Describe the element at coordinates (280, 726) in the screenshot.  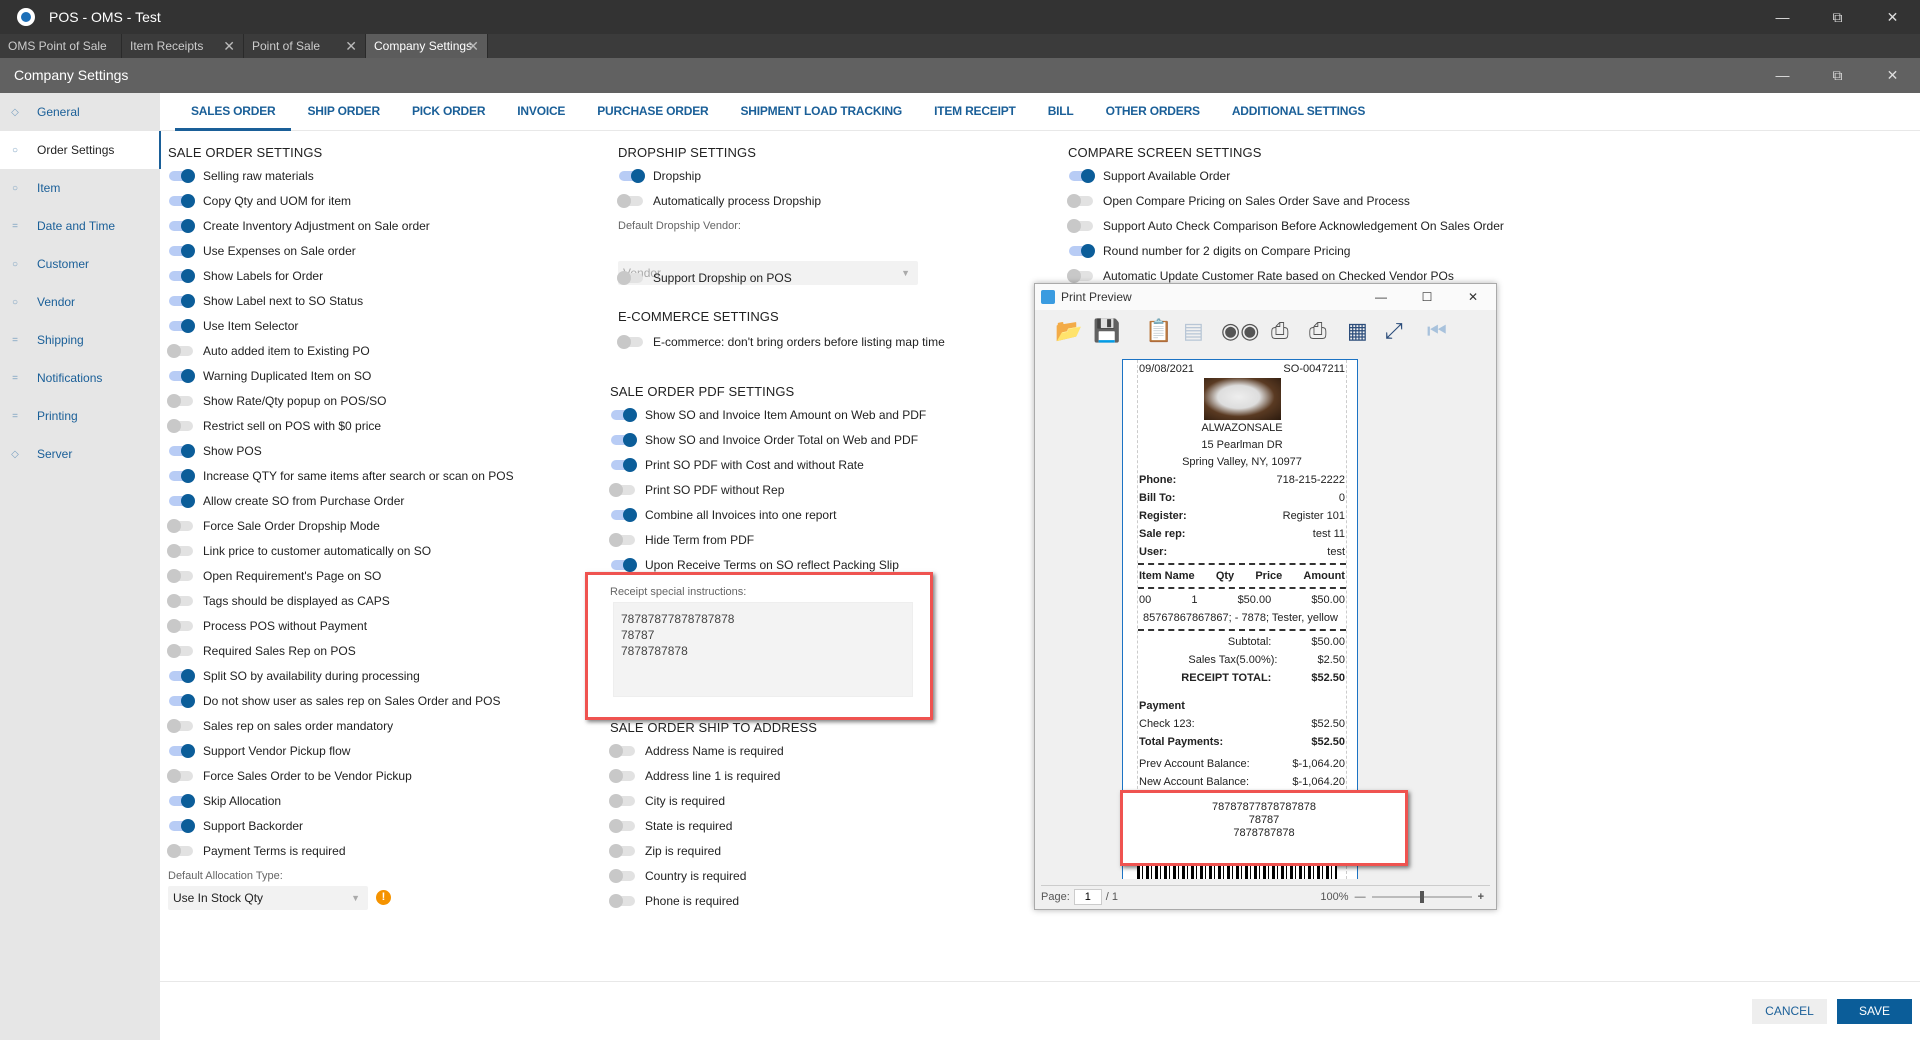
I see `setting-row: Sales rep on sales order mandatory` at that location.